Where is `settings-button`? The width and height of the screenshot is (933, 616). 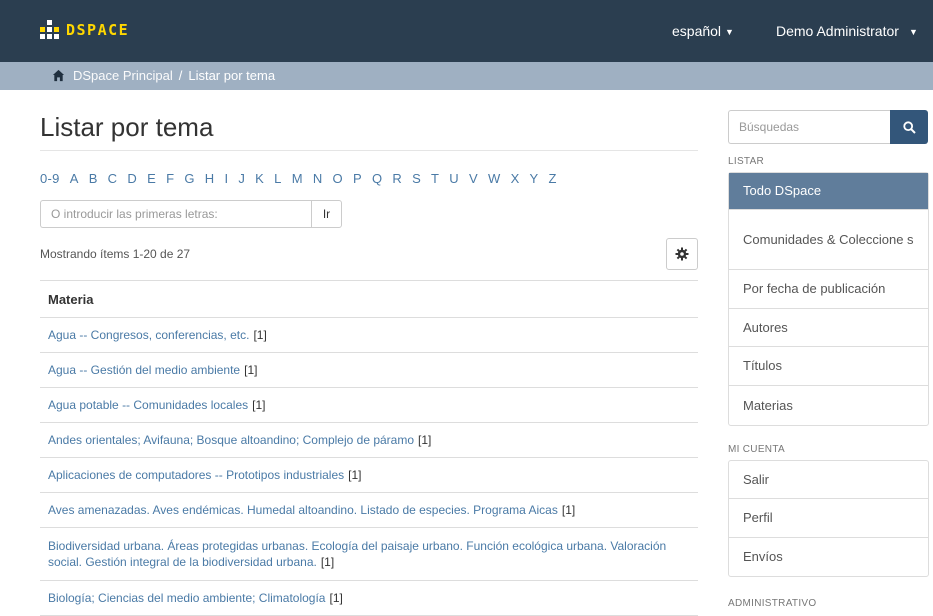 settings-button is located at coordinates (682, 254).